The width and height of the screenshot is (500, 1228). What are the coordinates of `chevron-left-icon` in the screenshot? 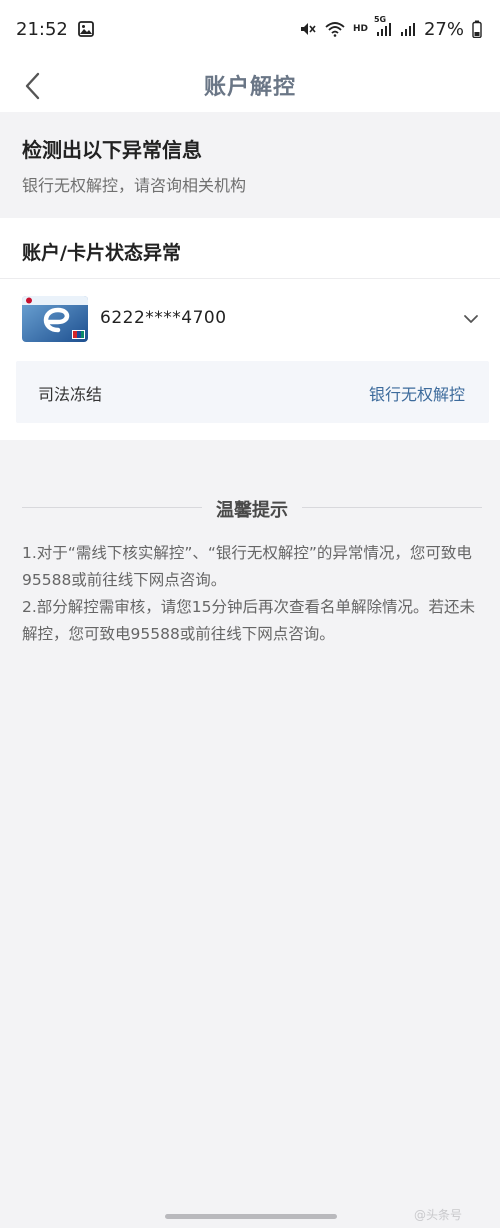 It's located at (32, 86).